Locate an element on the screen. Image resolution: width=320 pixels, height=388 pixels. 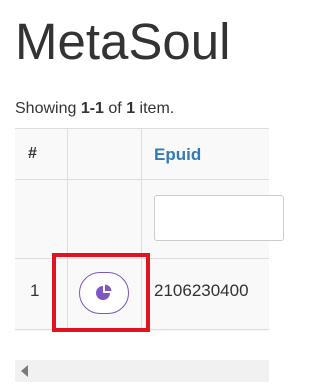
summary-total: 1 is located at coordinates (131, 108).